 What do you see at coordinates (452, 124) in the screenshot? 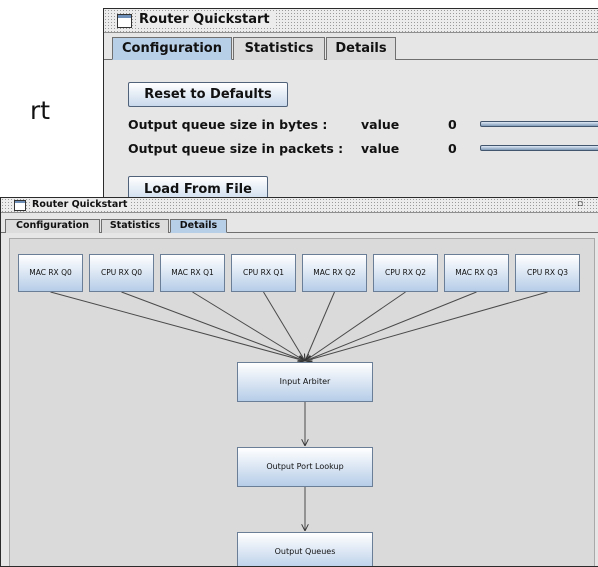
I see `bytes-value: 0` at bounding box center [452, 124].